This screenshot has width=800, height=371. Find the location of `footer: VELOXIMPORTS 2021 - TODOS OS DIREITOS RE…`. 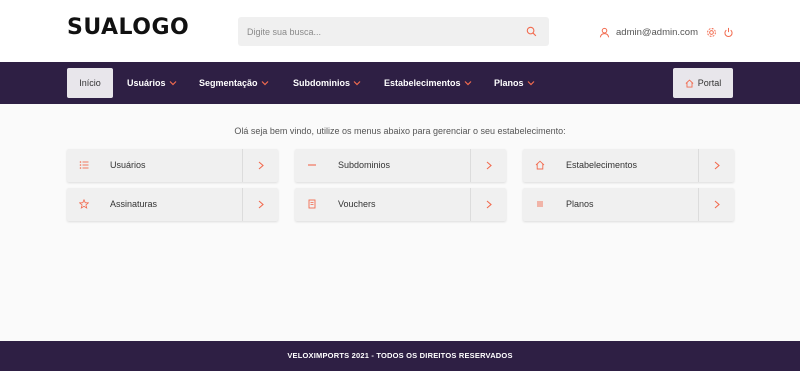

footer: VELOXIMPORTS 2021 - TODOS OS DIREITOS RE… is located at coordinates (400, 356).